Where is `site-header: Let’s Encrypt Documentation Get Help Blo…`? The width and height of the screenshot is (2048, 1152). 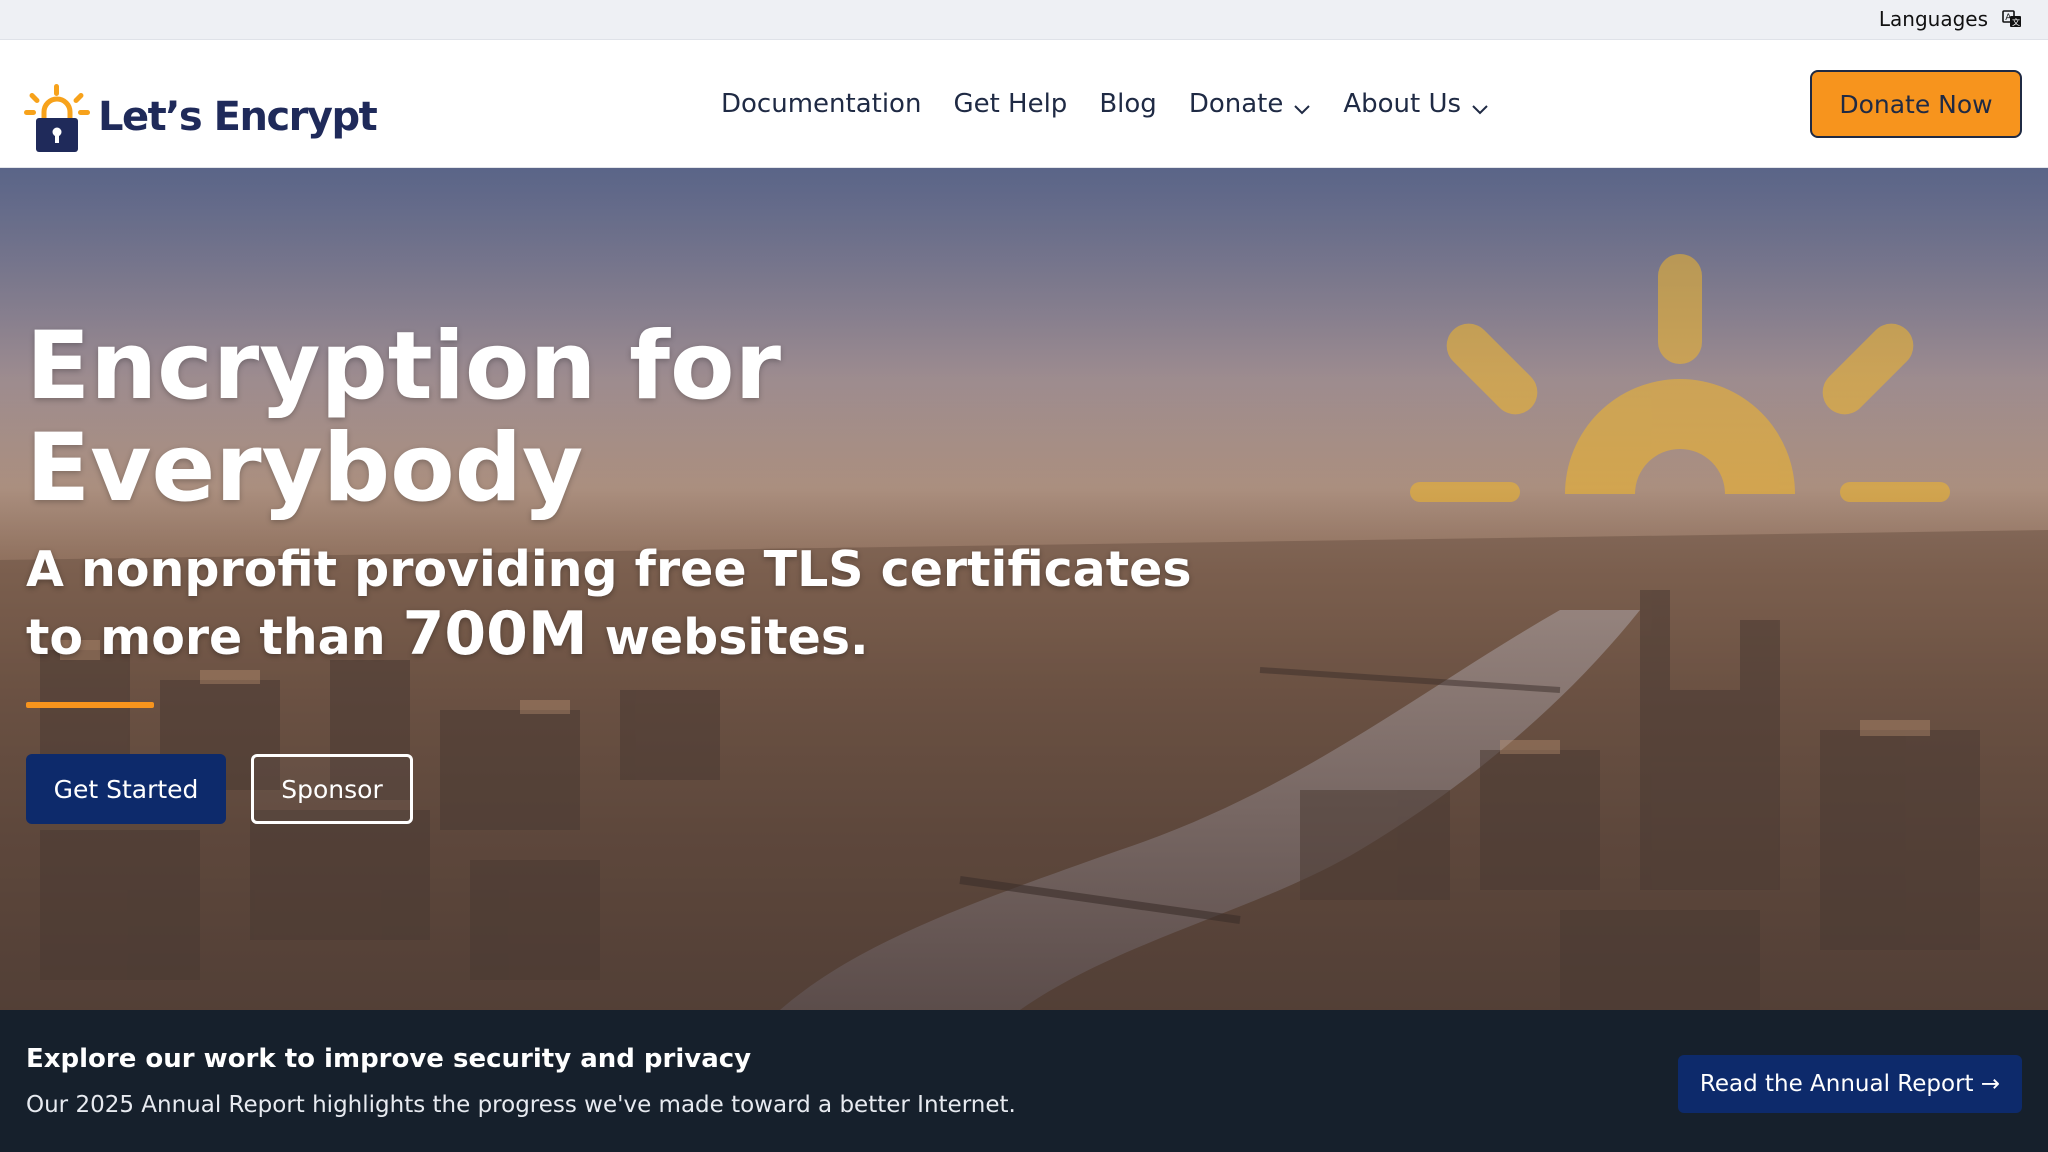
site-header: Let’s Encrypt Documentation Get Help Blo… is located at coordinates (1024, 104).